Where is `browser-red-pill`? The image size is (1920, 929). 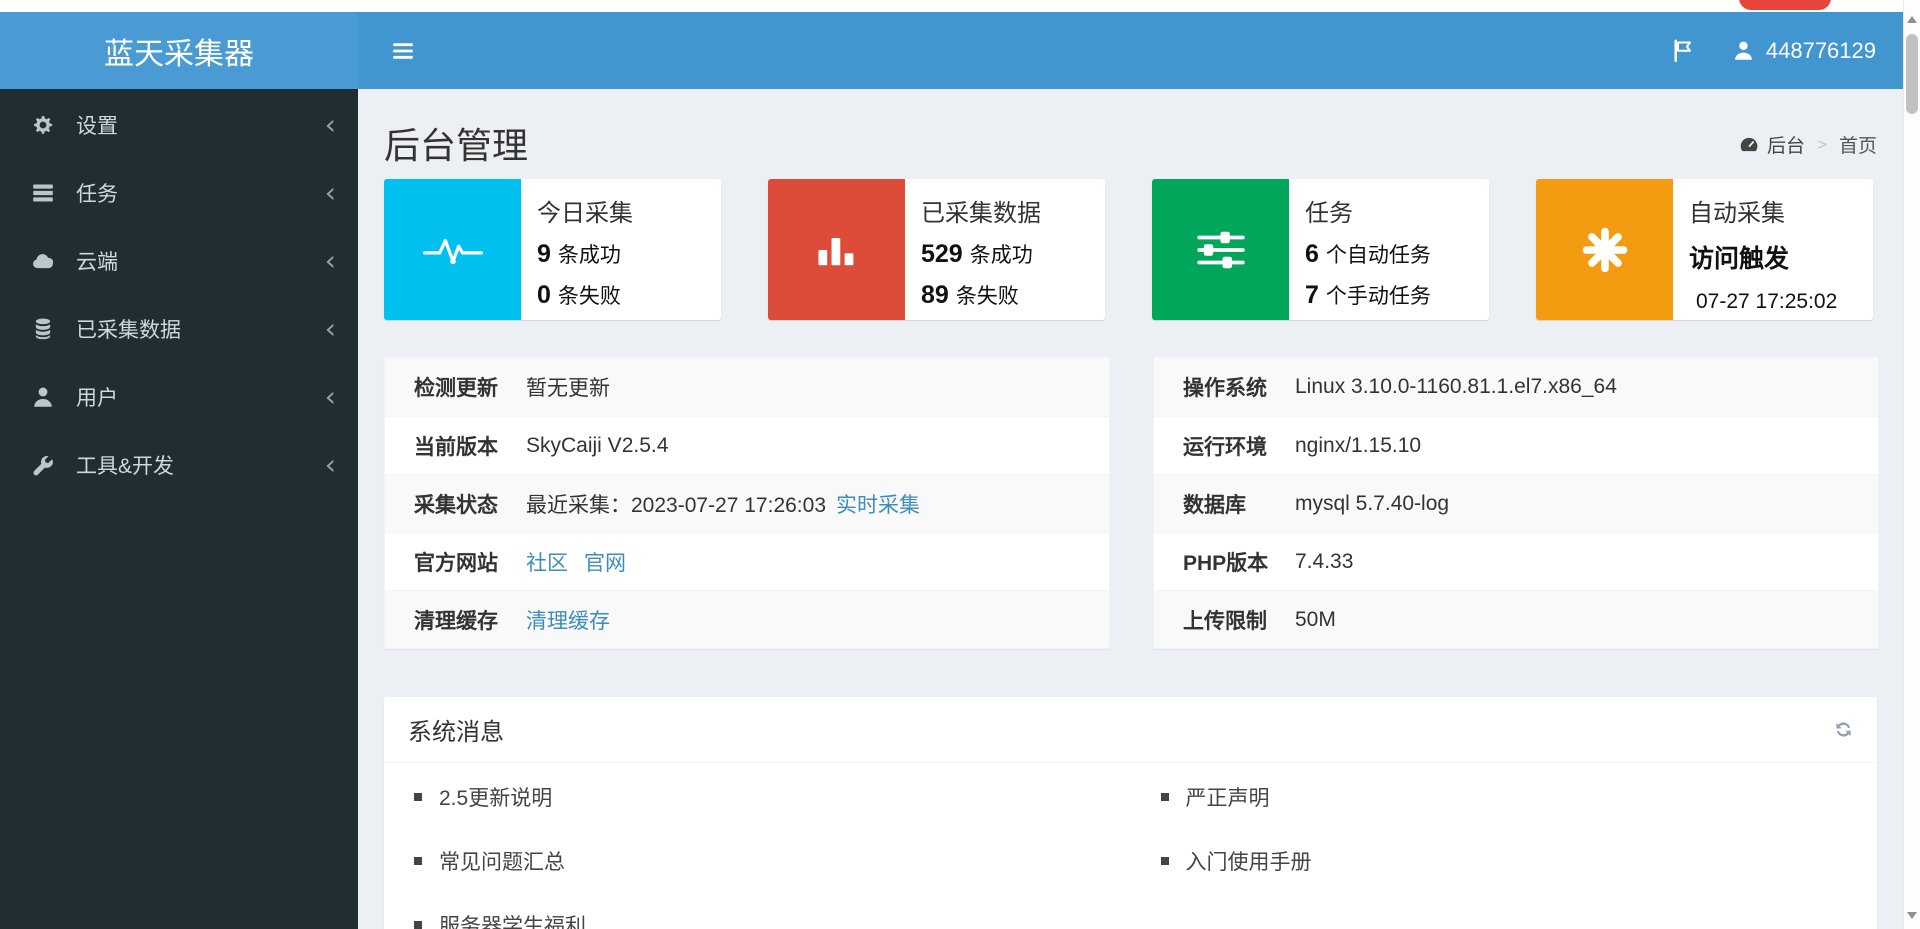 browser-red-pill is located at coordinates (1785, 5).